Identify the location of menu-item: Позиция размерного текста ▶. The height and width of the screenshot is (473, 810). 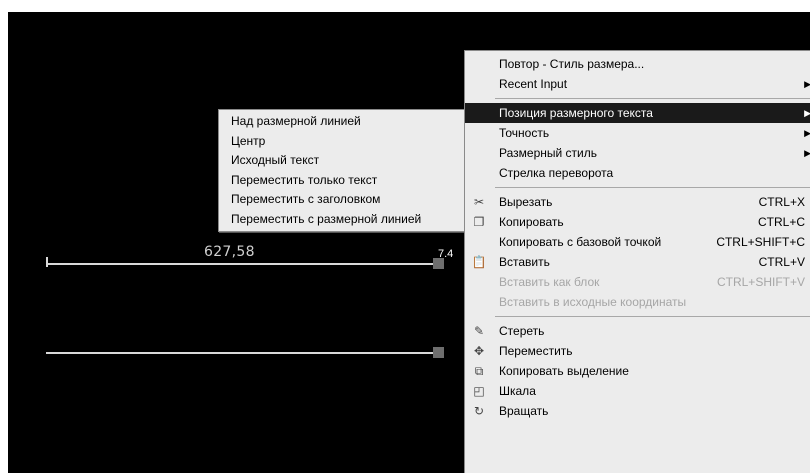
(637, 113).